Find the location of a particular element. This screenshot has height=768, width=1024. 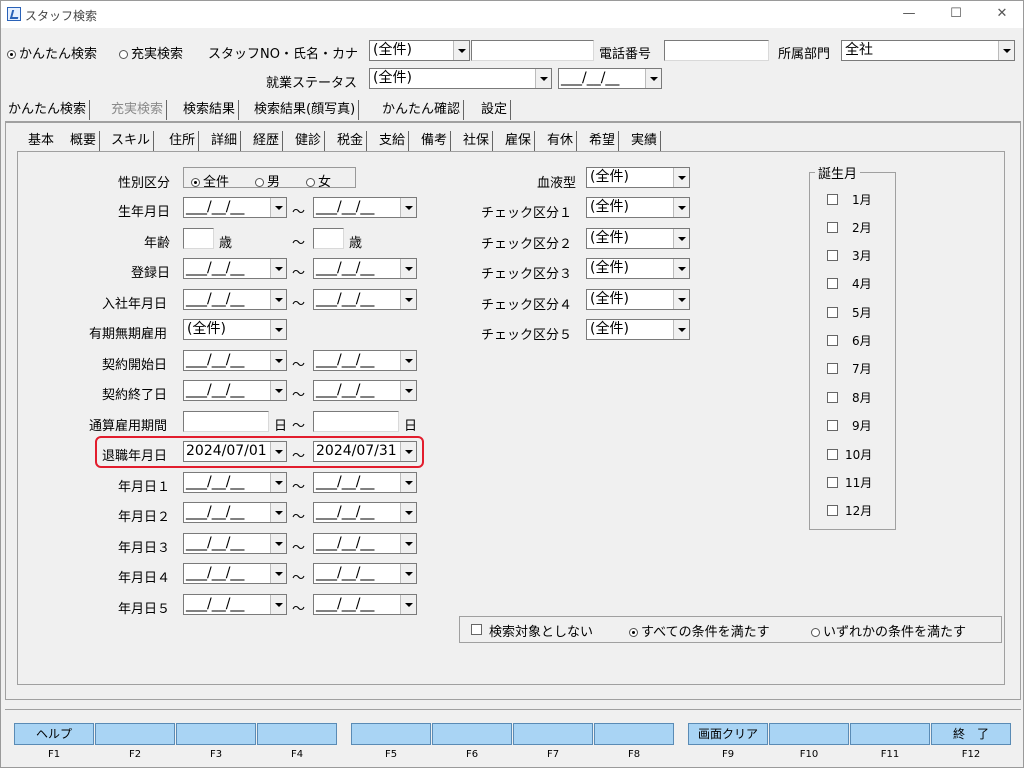

date5-to-picker: ___/__/__ is located at coordinates (365, 604).